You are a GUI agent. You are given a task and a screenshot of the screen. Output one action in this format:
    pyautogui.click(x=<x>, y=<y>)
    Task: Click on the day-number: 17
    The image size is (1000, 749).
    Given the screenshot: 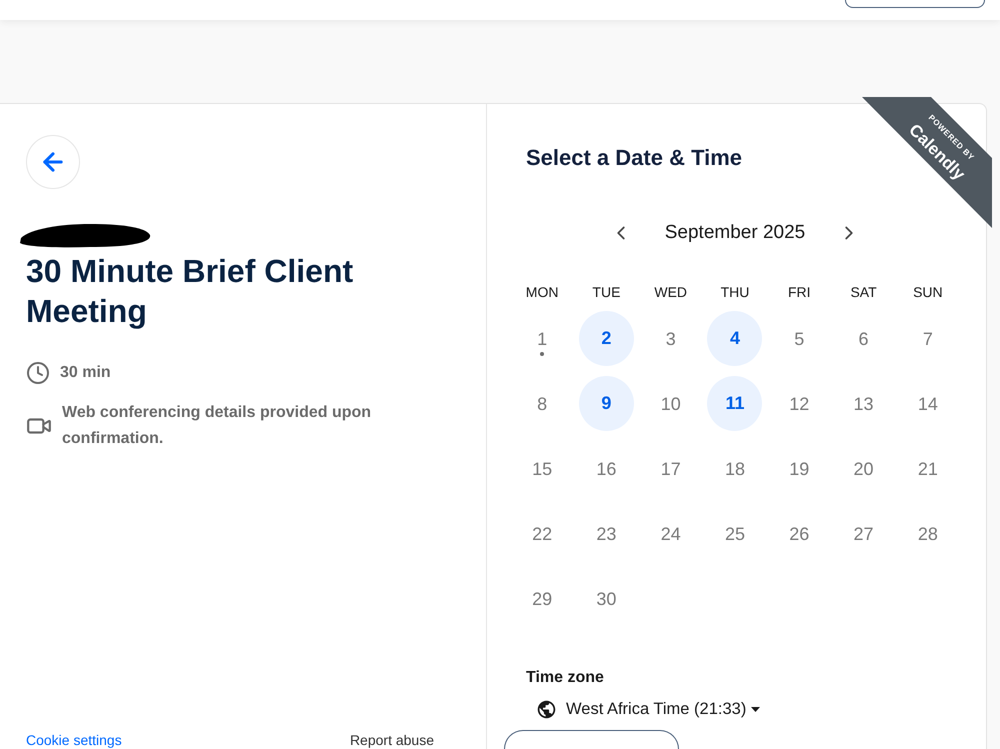 What is the action you would take?
    pyautogui.click(x=670, y=469)
    